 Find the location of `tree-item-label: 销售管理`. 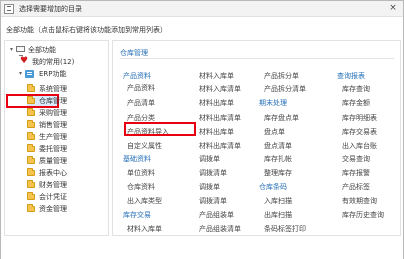

tree-item-label: 销售管理 is located at coordinates (53, 125).